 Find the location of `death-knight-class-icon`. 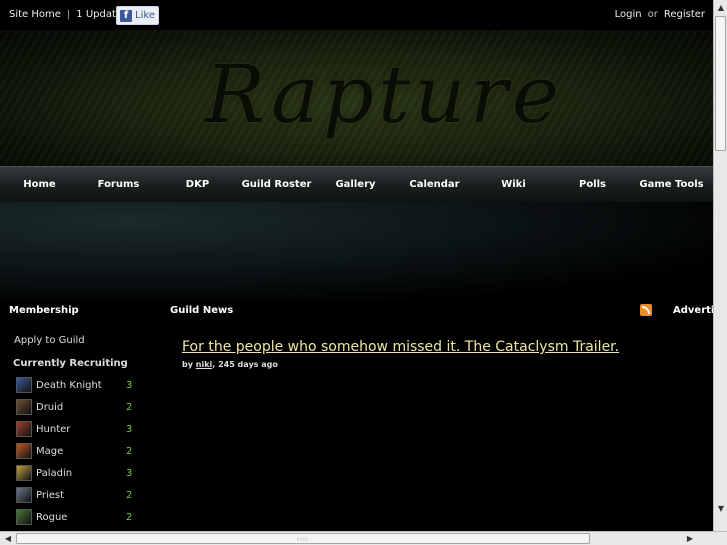

death-knight-class-icon is located at coordinates (24, 385).